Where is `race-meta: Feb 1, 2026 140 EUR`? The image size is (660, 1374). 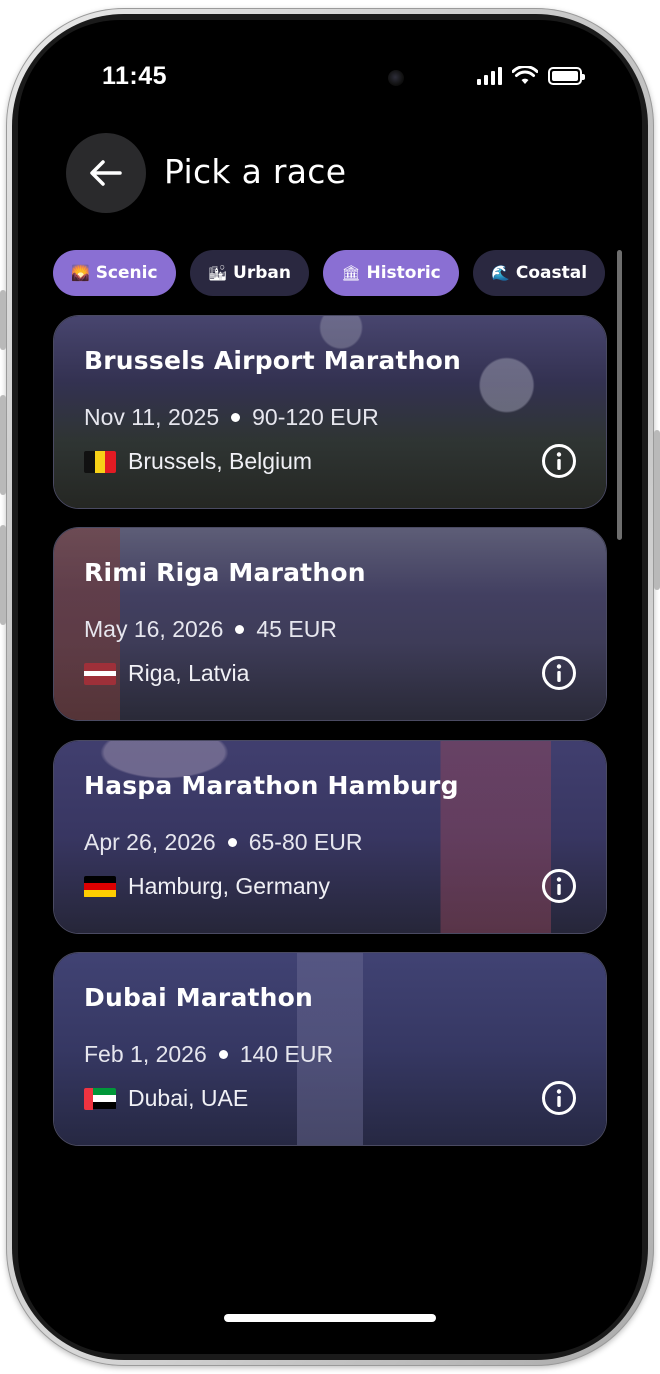 race-meta: Feb 1, 2026 140 EUR is located at coordinates (208, 1054).